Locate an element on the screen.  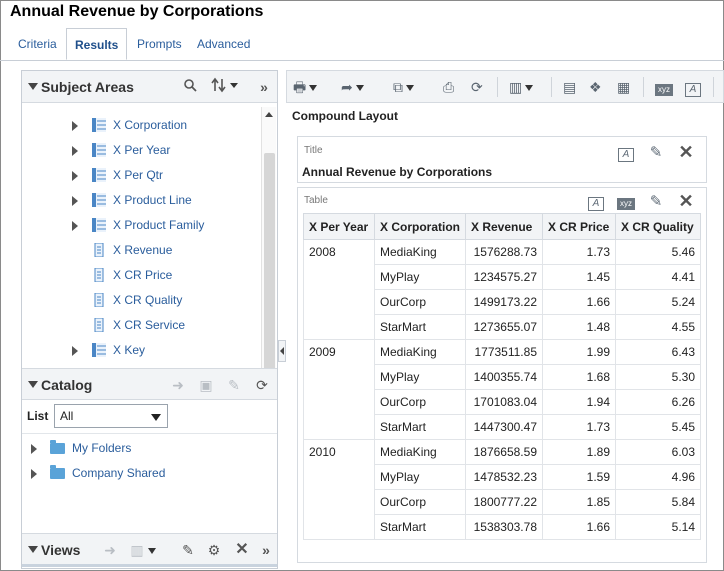
folder-table-icon is located at coordinates (99, 175).